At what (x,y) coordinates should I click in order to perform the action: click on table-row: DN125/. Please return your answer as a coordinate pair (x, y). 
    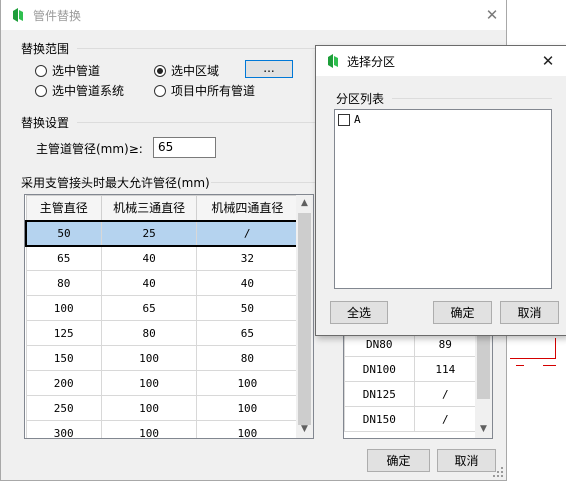
    Looking at the image, I should click on (411, 394).